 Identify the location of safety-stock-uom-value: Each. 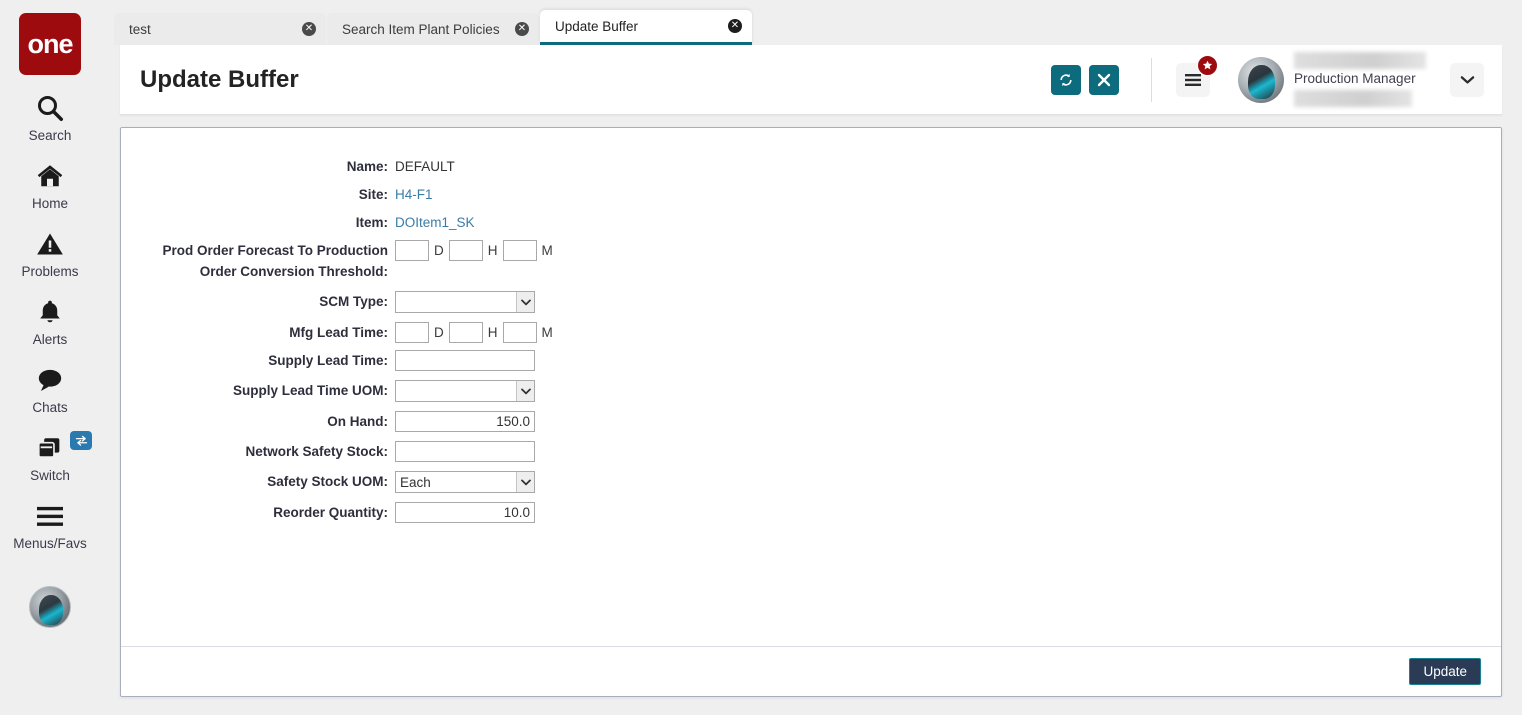
(415, 482).